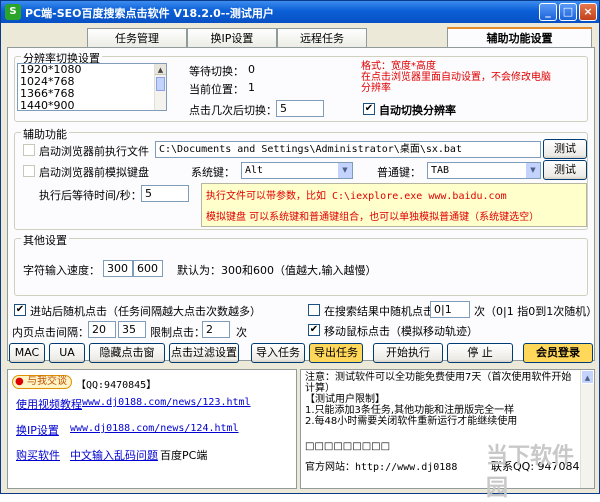 This screenshot has height=502, width=600. What do you see at coordinates (251, 87) in the screenshot?
I see `current-position-value: 1` at bounding box center [251, 87].